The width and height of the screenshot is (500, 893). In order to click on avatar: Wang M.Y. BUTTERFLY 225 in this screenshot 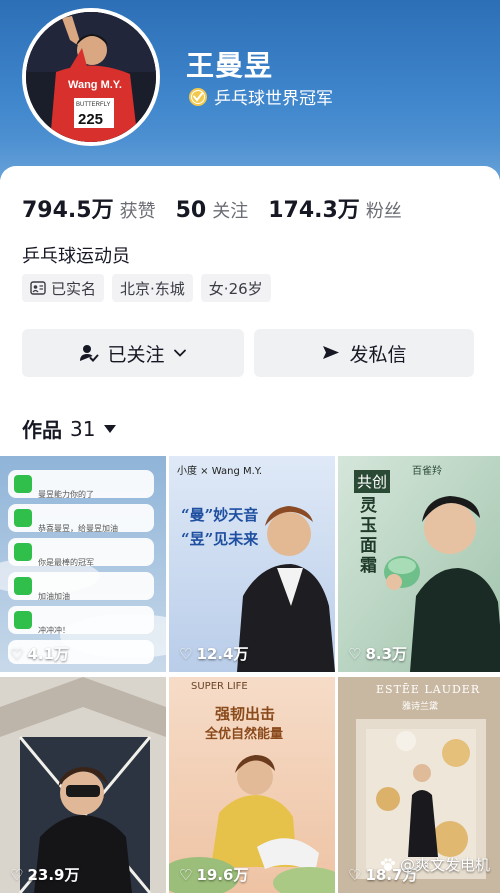, I will do `click(91, 77)`.